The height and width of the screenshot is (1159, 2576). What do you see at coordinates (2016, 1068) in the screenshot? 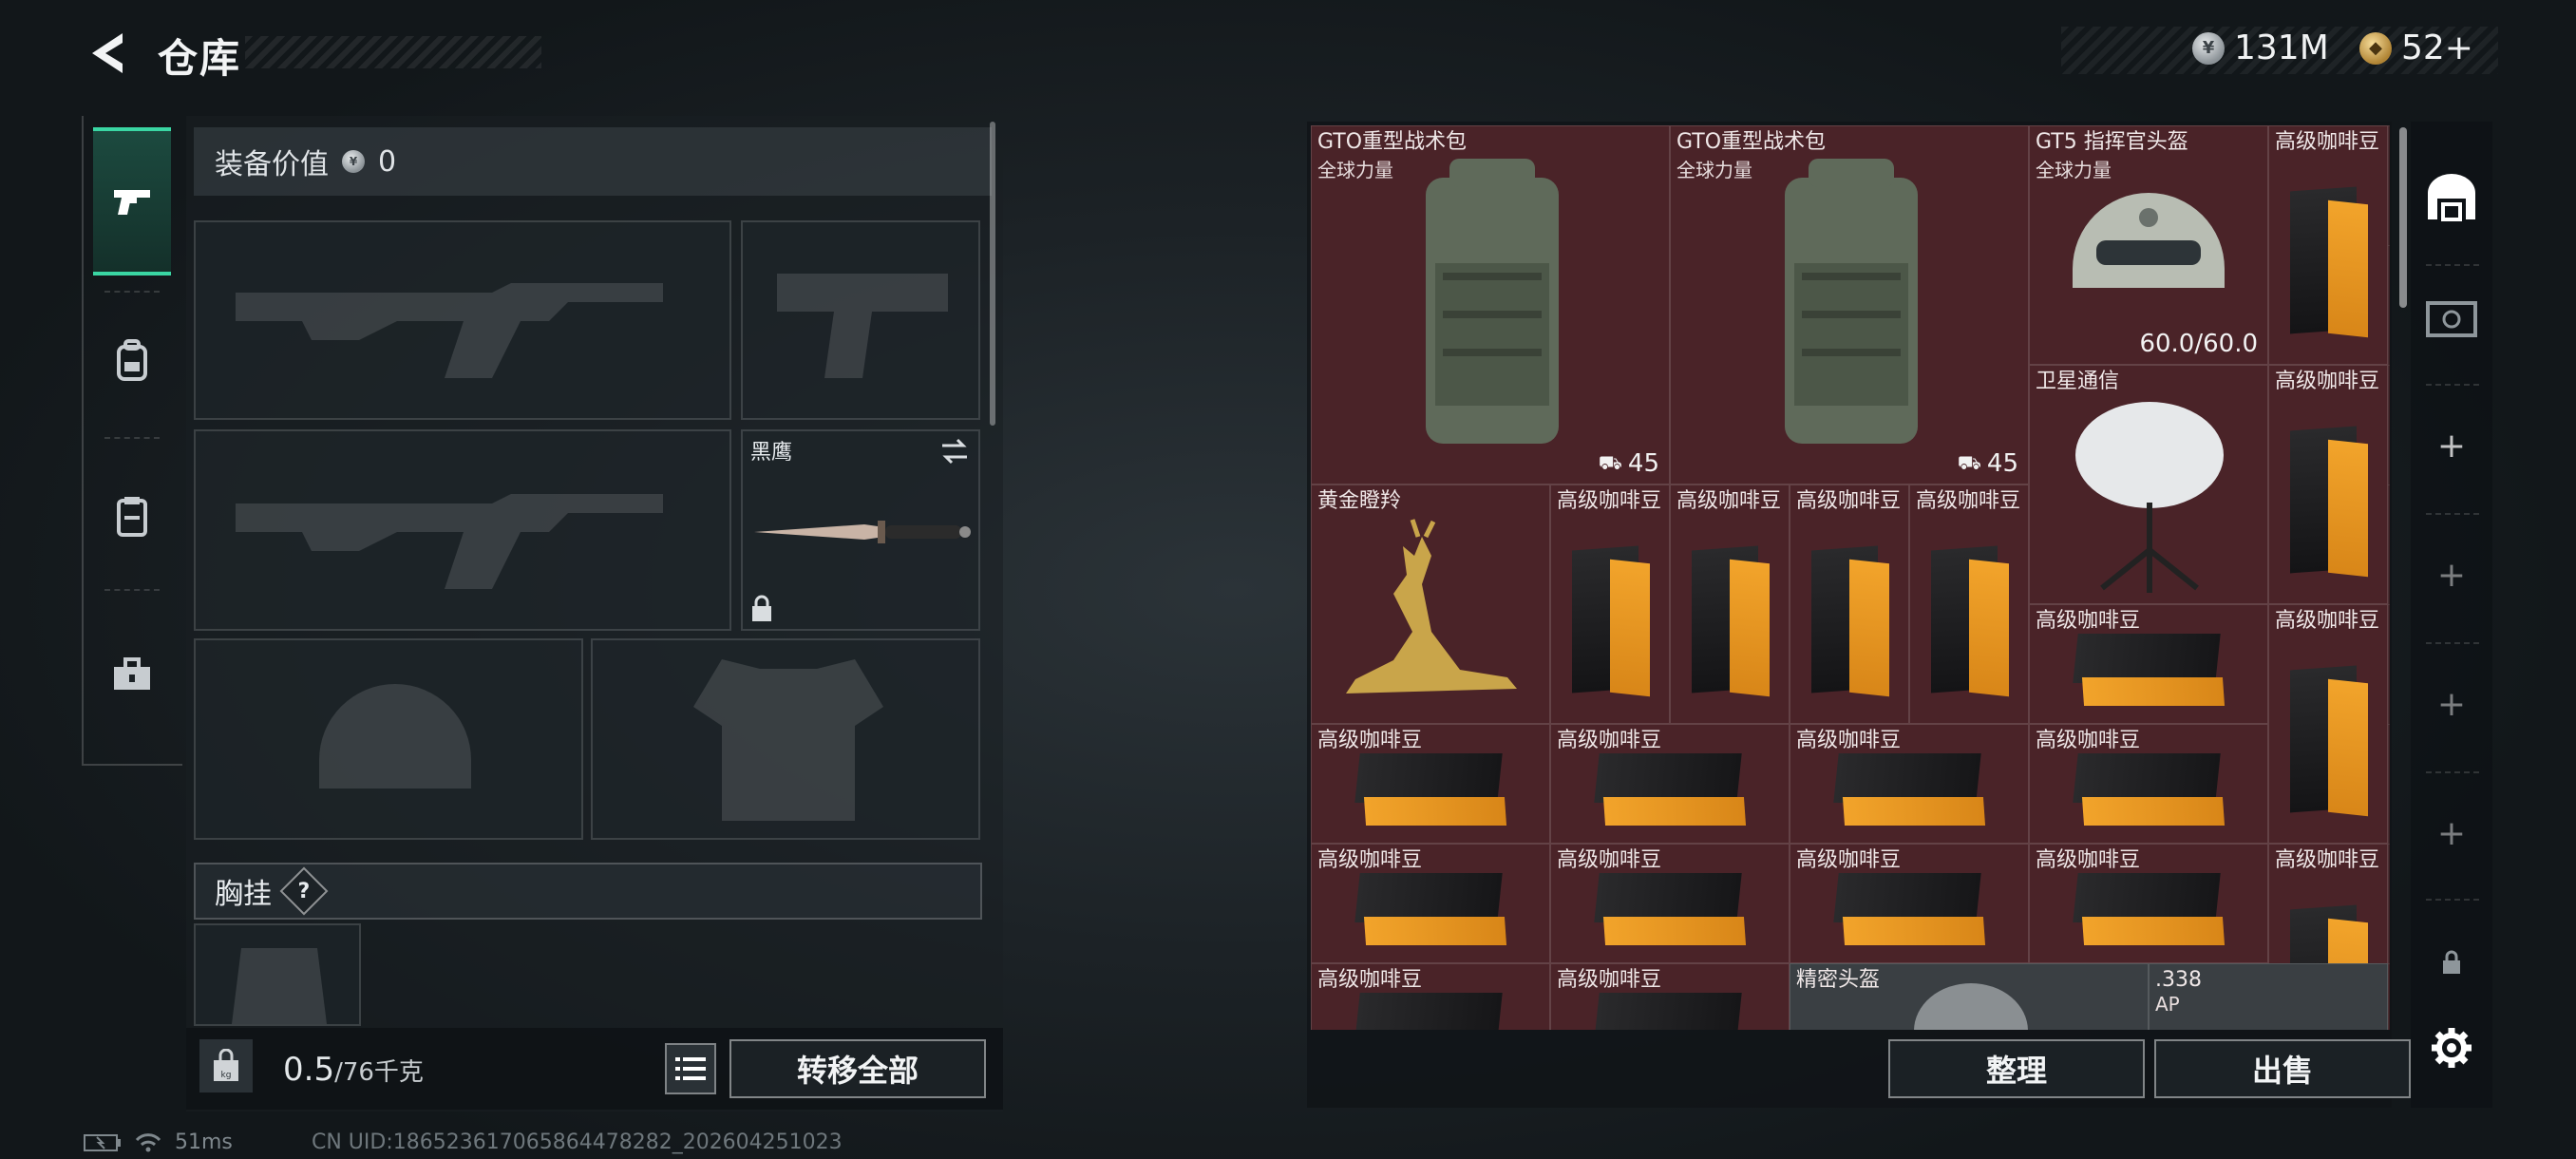
I see `organize-button: 整理` at bounding box center [2016, 1068].